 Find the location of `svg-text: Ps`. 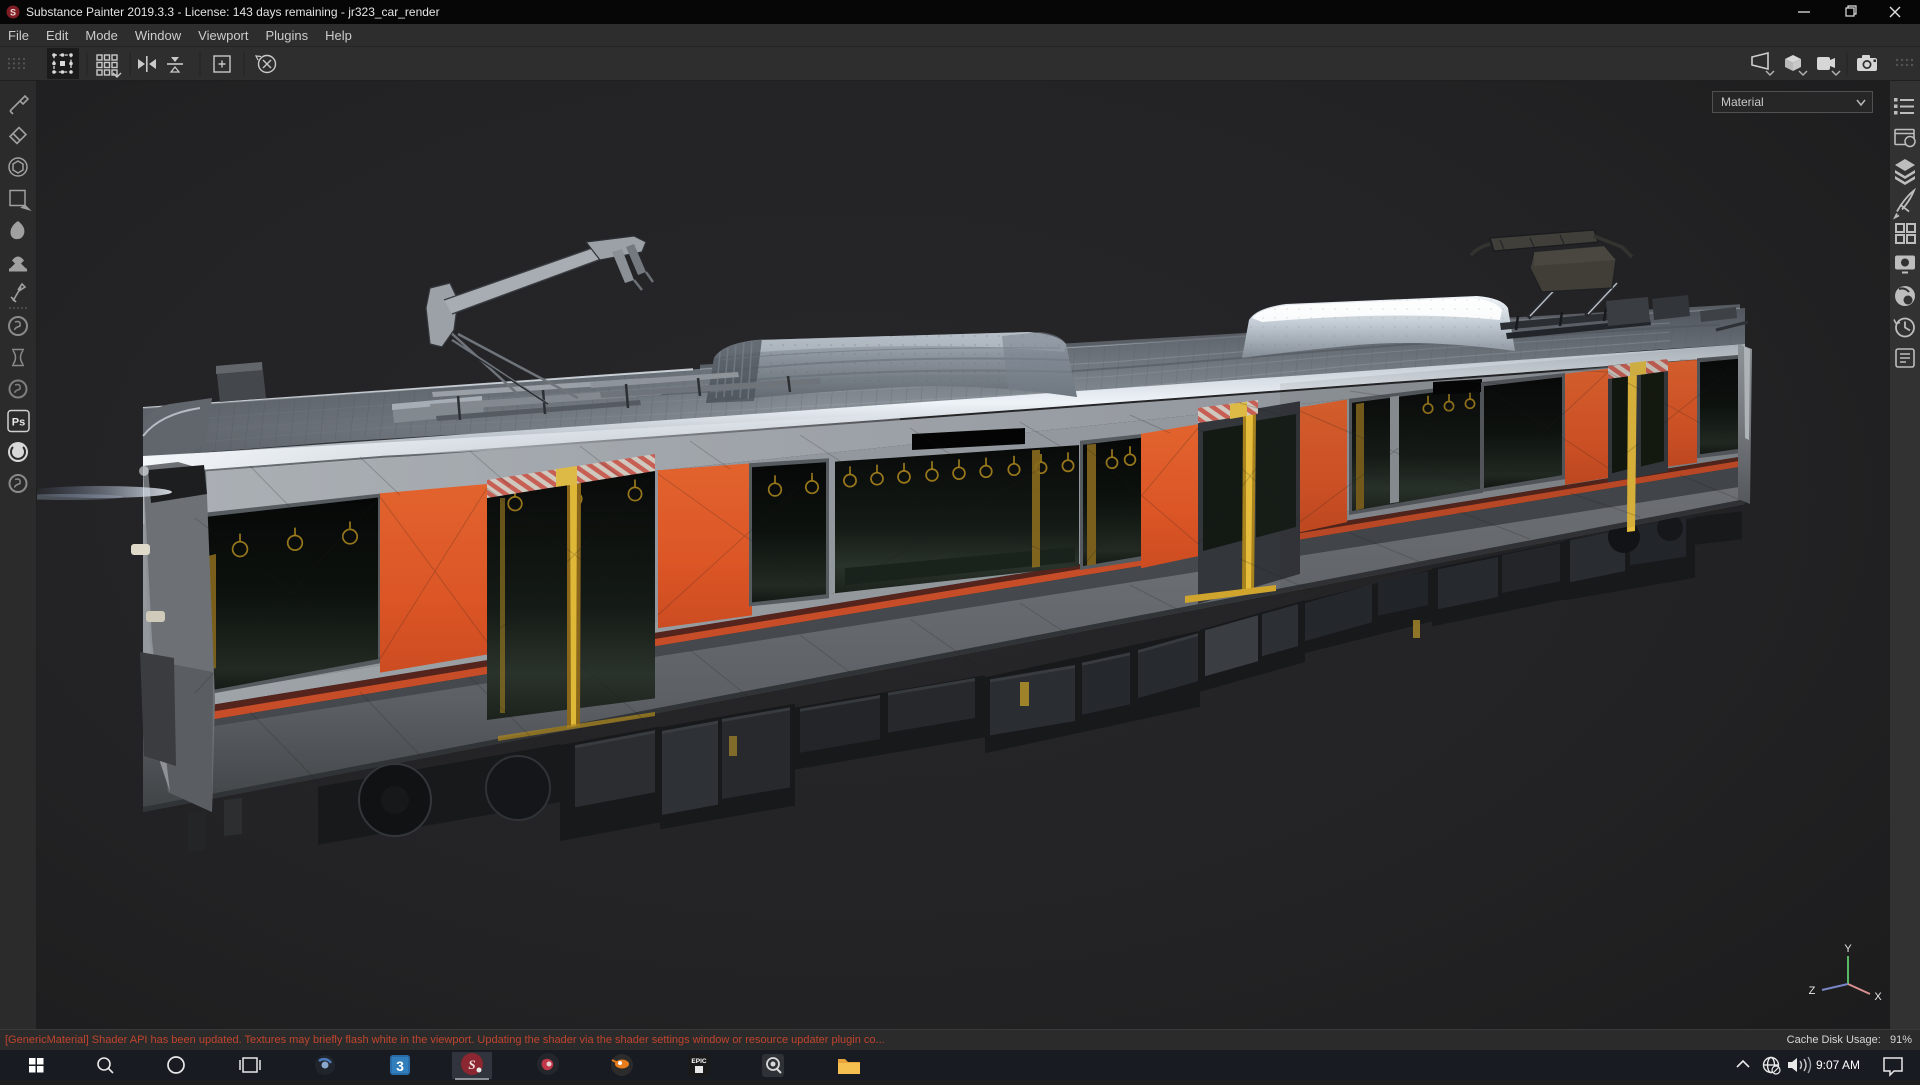

svg-text: Ps is located at coordinates (18, 423).